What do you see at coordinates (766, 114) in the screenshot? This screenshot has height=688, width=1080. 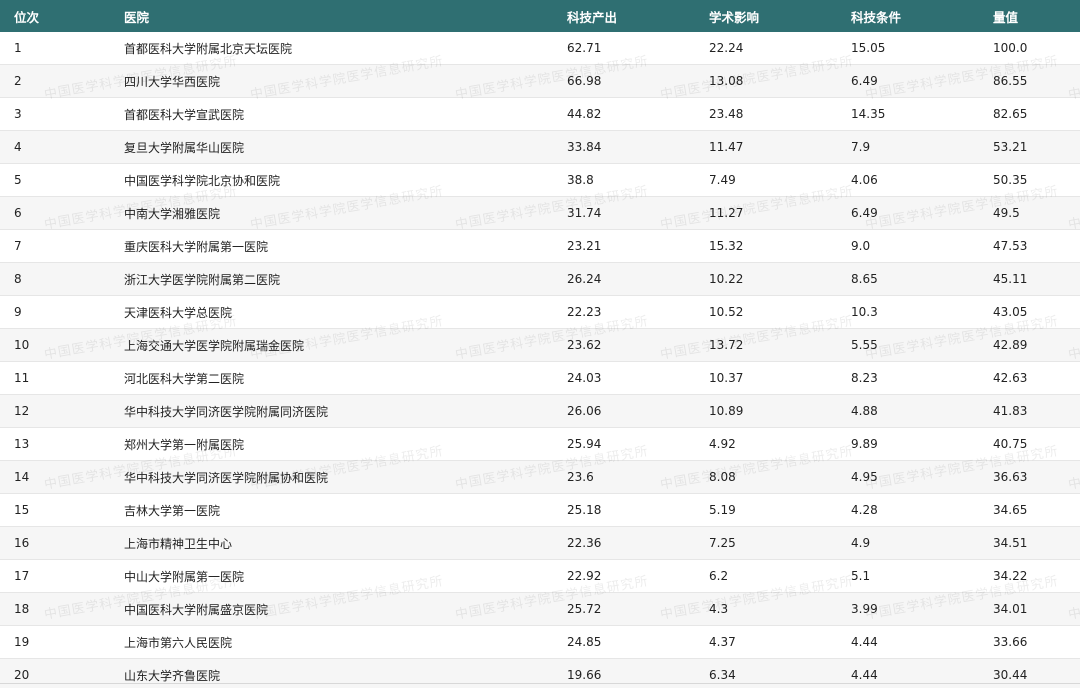 I see `cell-impact: 23.48` at bounding box center [766, 114].